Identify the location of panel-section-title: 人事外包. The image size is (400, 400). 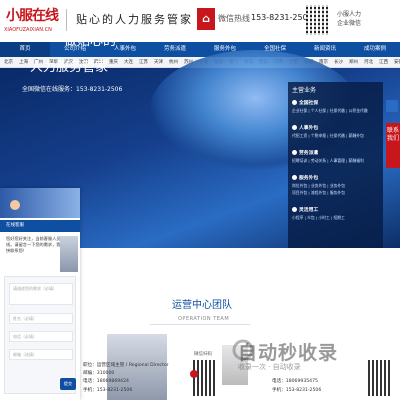
(305, 127).